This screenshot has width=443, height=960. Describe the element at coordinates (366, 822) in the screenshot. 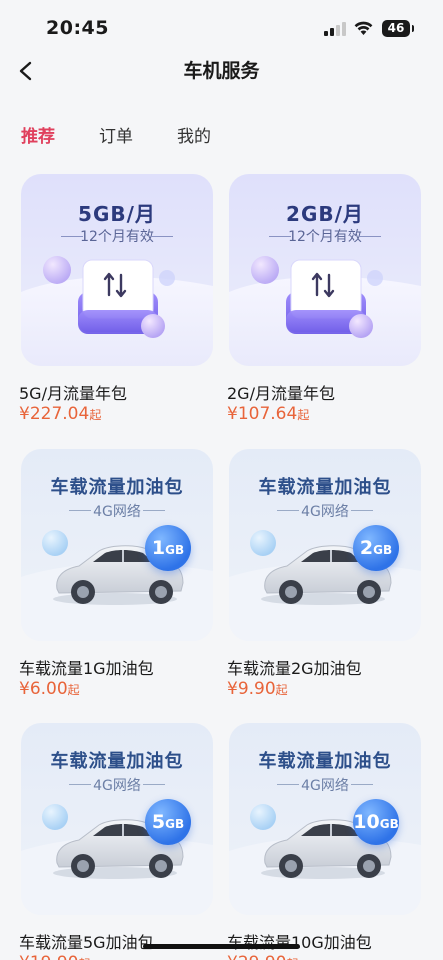

I see `badge-number: 10` at that location.